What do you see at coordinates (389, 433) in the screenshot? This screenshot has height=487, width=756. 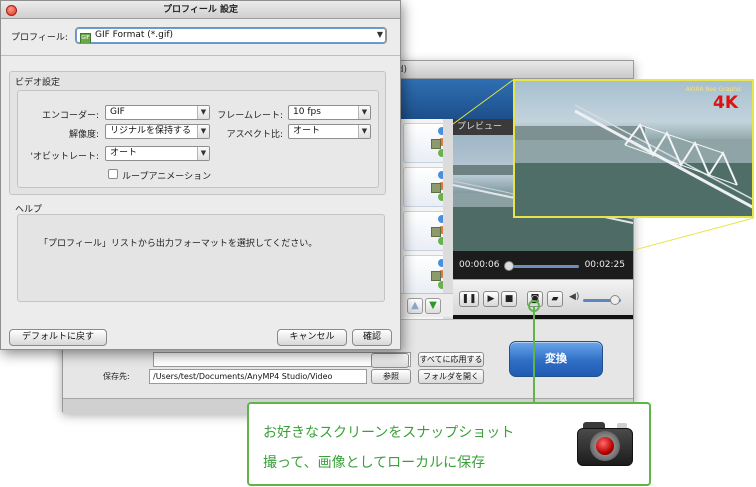 I see `annotation-line-1: お好きなスクリーンをスナップショット` at bounding box center [389, 433].